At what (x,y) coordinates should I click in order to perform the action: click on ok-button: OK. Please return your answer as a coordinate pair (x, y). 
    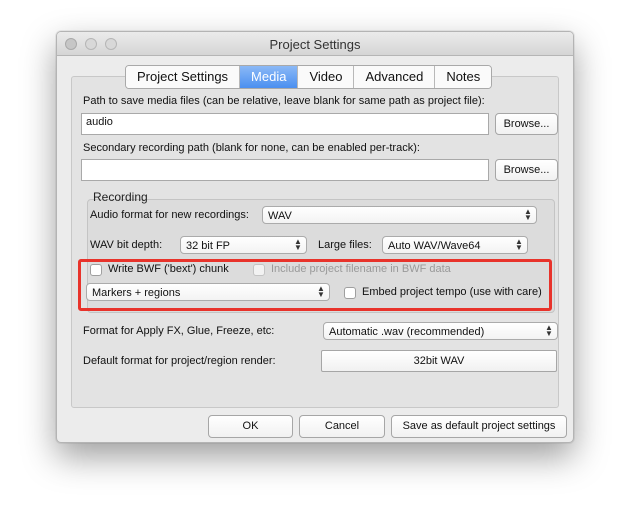
    Looking at the image, I should click on (250, 426).